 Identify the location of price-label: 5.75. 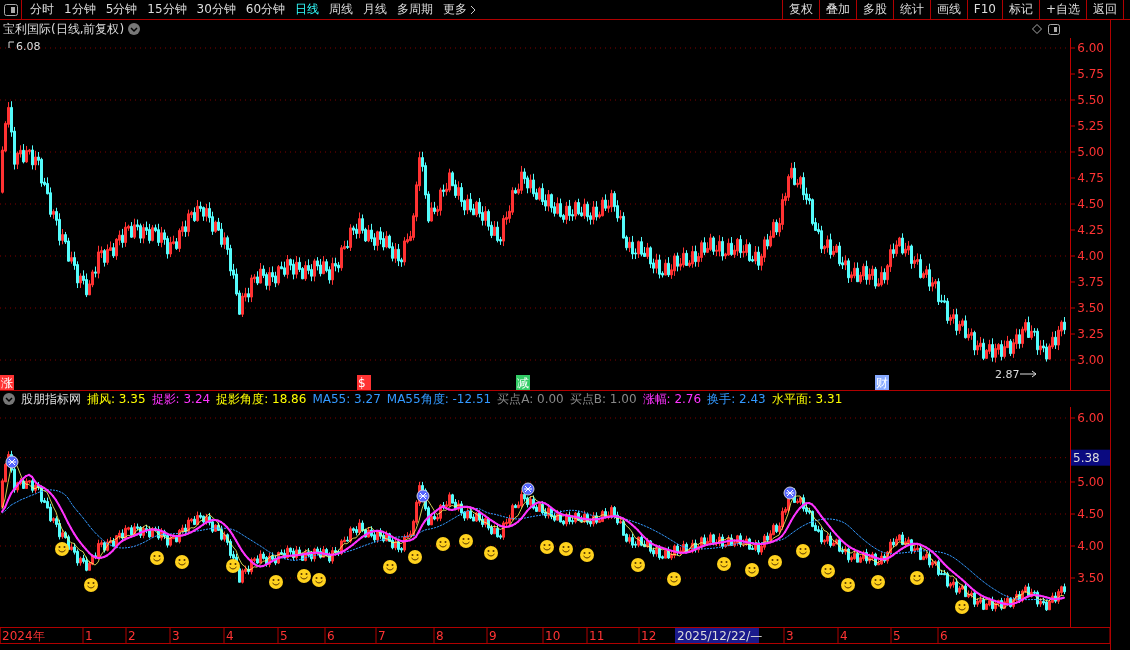
(1090, 74).